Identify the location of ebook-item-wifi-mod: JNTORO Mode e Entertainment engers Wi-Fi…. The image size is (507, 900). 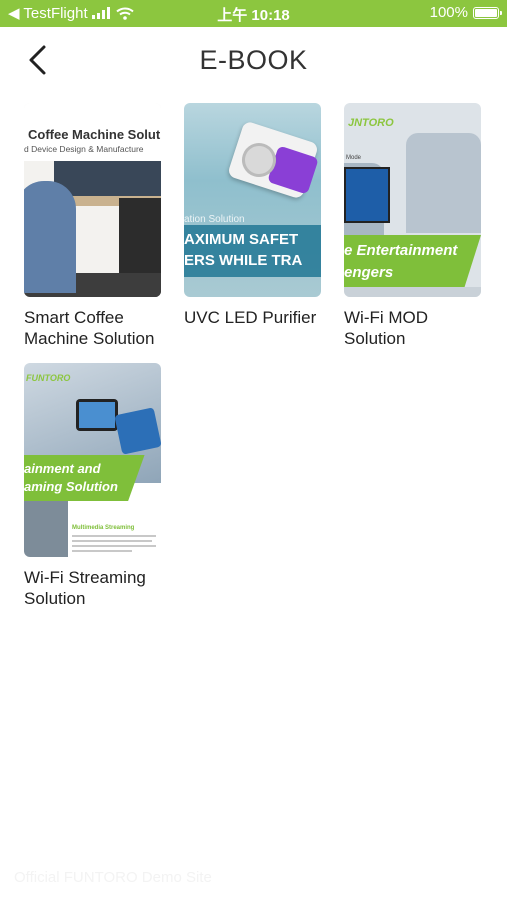
(414, 226).